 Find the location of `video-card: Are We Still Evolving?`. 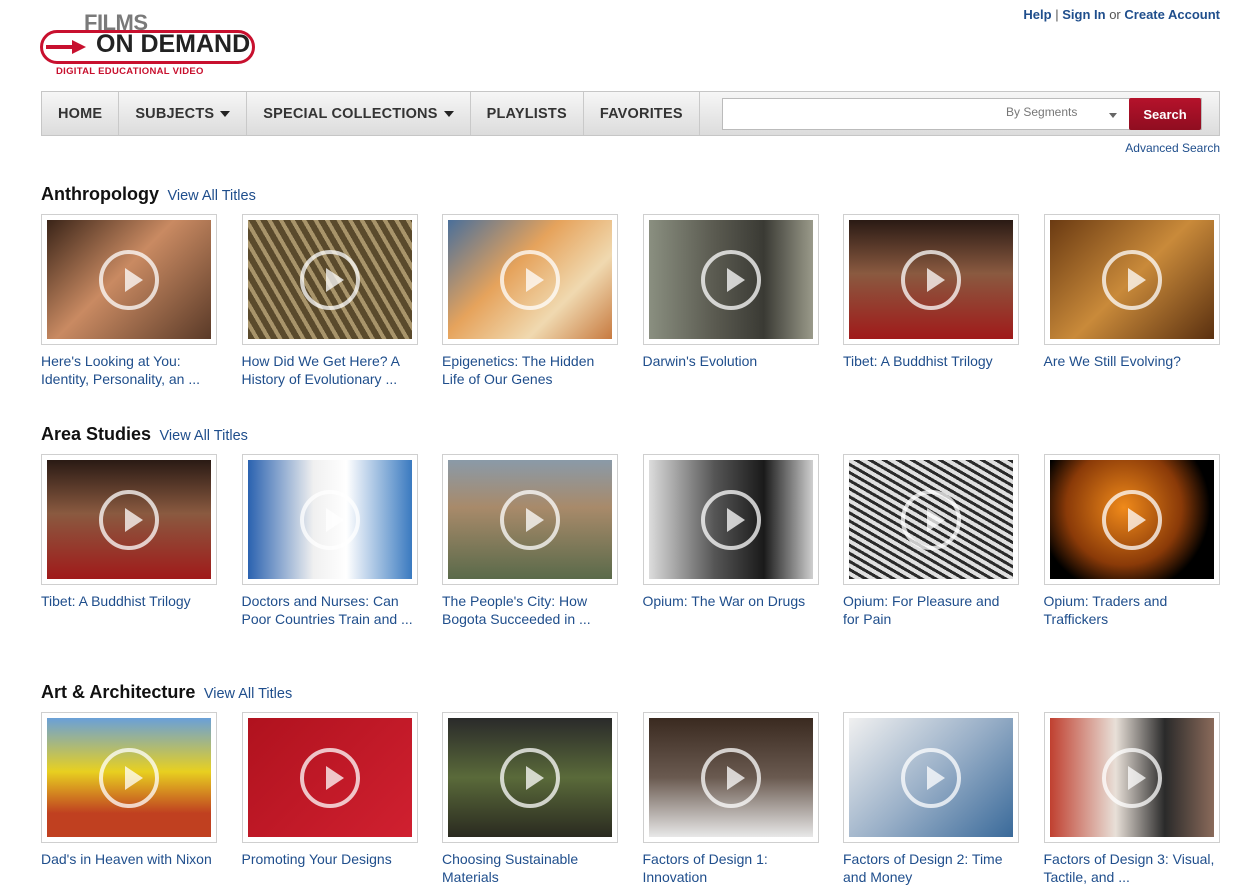

video-card: Are We Still Evolving? is located at coordinates (1131, 301).